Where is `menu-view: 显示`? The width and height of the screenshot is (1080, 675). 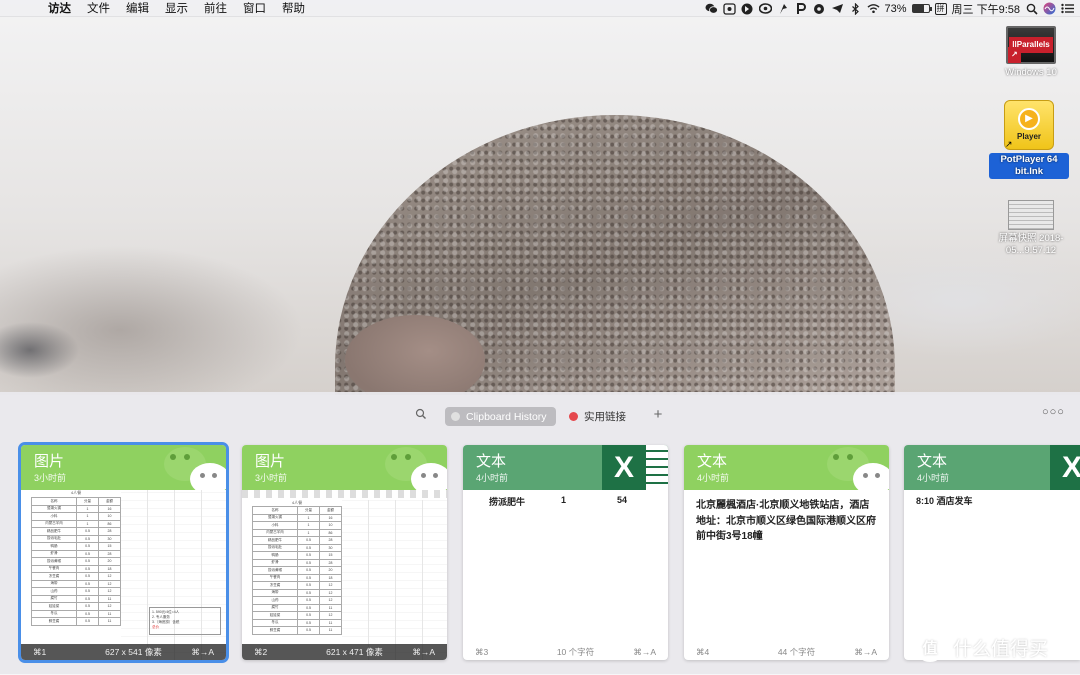
menu-view: 显示 is located at coordinates (176, 8).